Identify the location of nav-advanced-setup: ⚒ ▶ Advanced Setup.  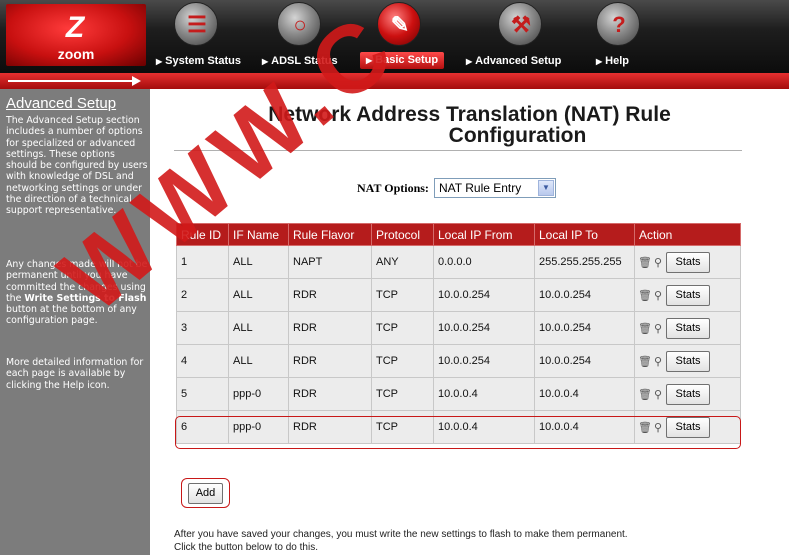
(509, 37).